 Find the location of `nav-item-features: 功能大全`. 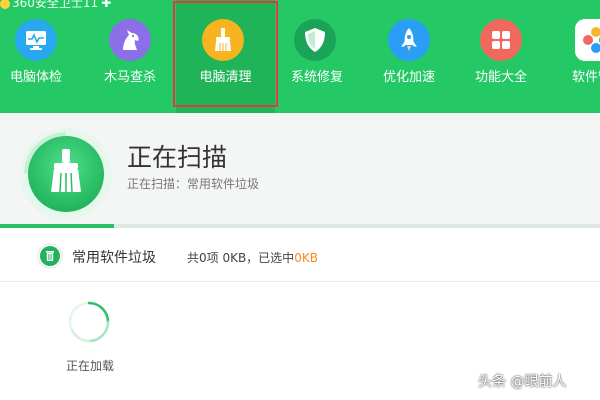

nav-item-features: 功能大全 is located at coordinates (501, 56).